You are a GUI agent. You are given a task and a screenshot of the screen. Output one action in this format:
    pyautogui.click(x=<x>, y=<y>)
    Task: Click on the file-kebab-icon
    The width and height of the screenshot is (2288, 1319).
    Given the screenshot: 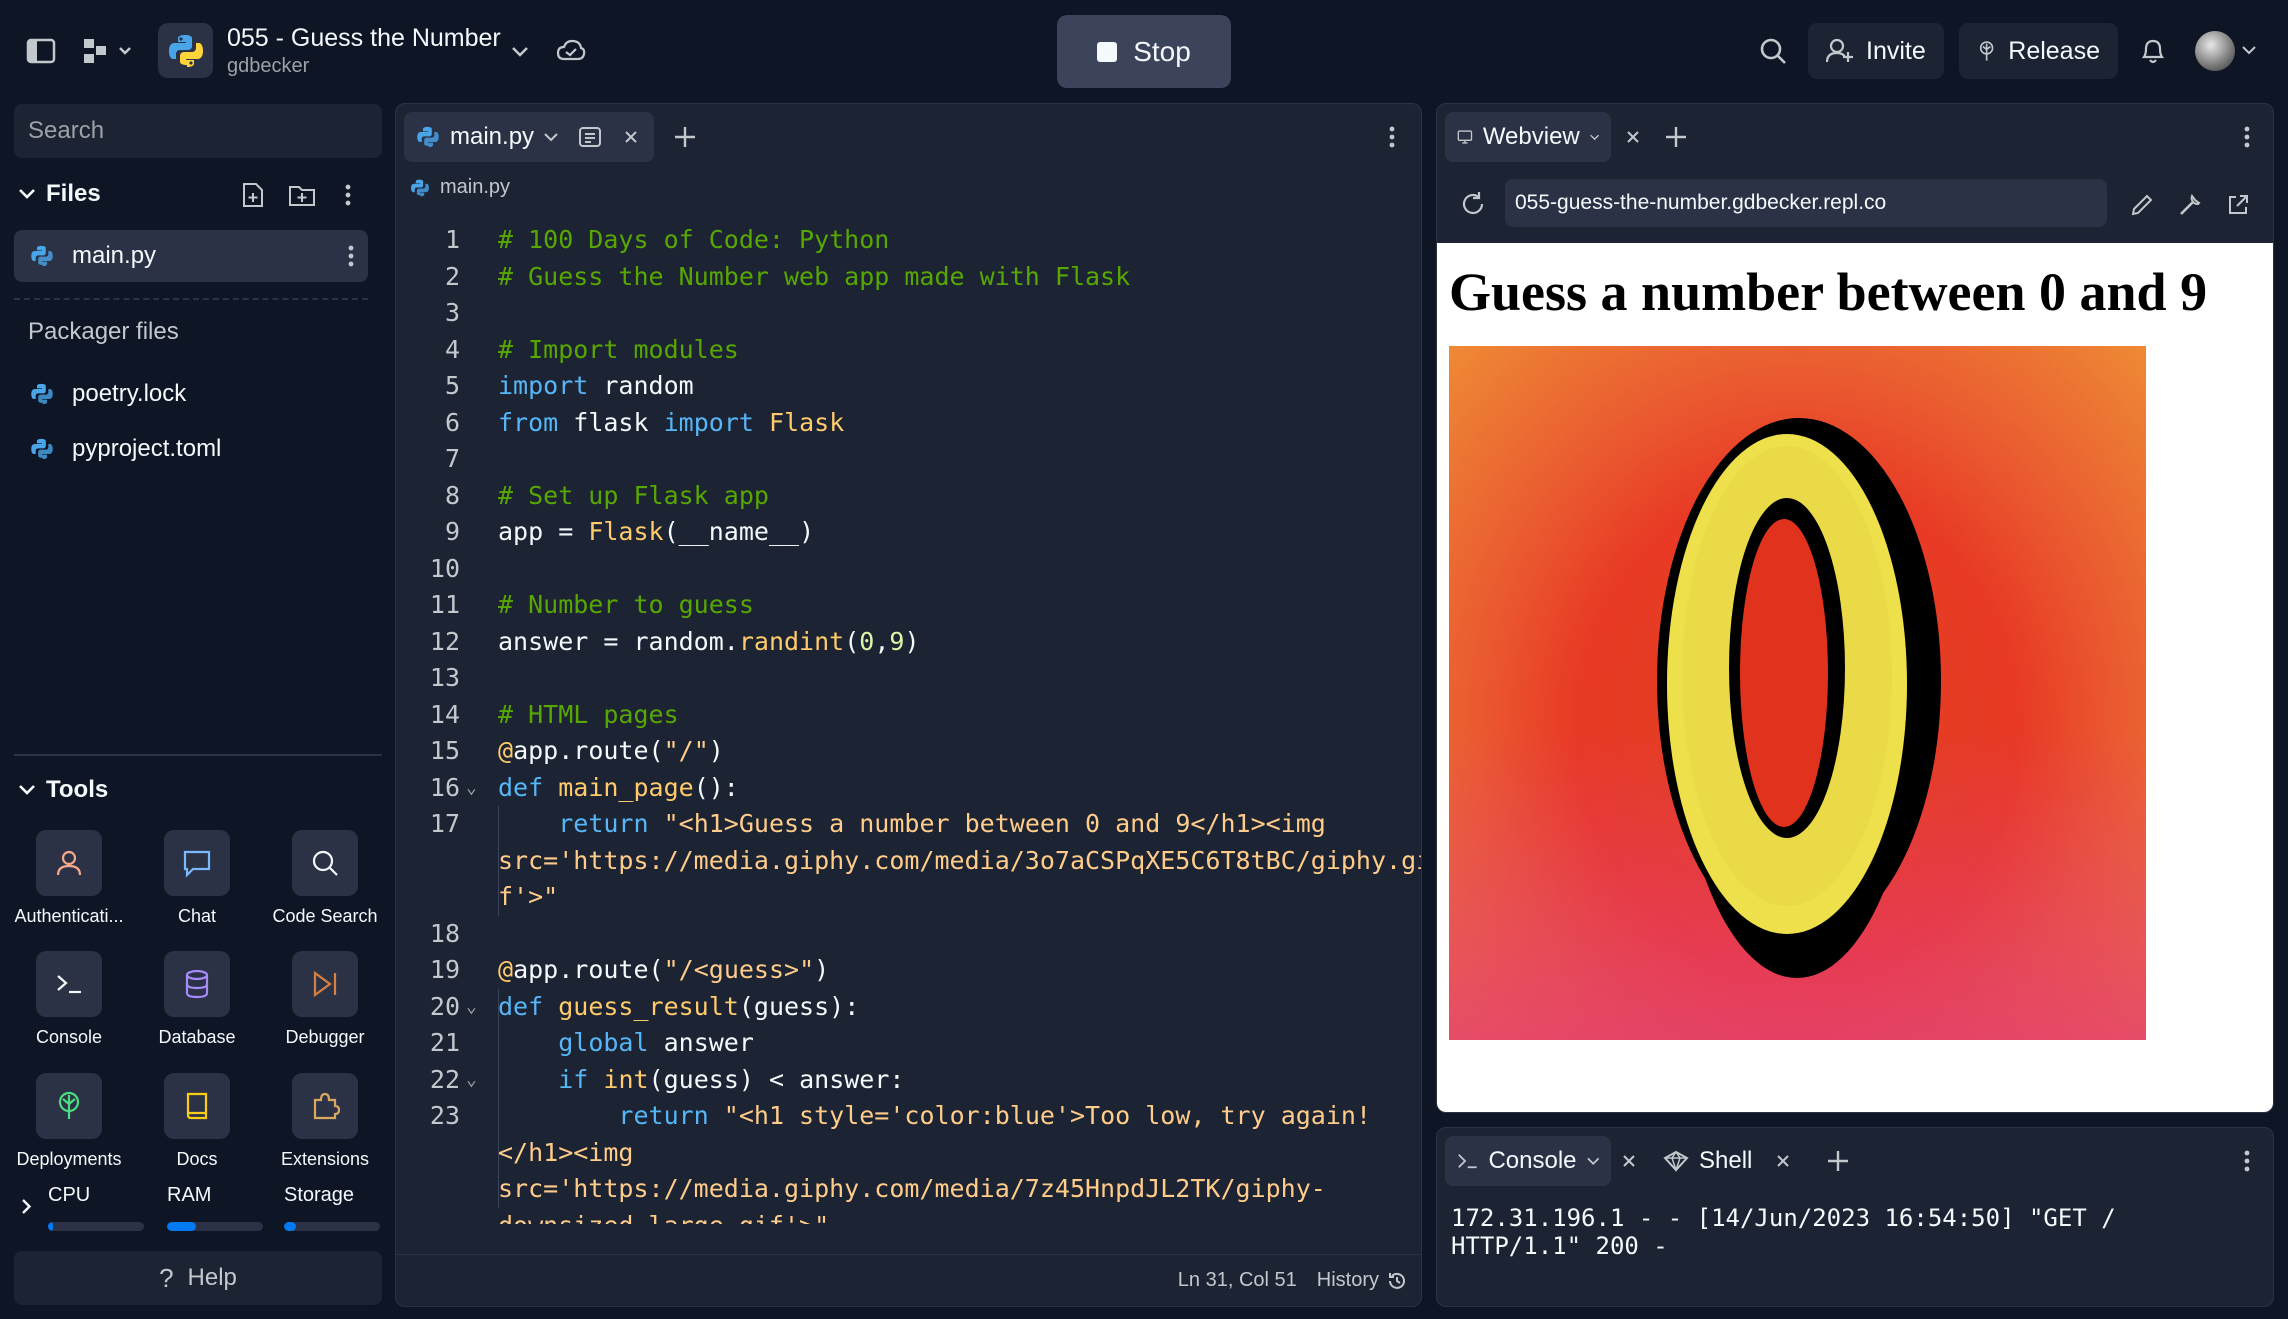 What is the action you would take?
    pyautogui.click(x=351, y=256)
    